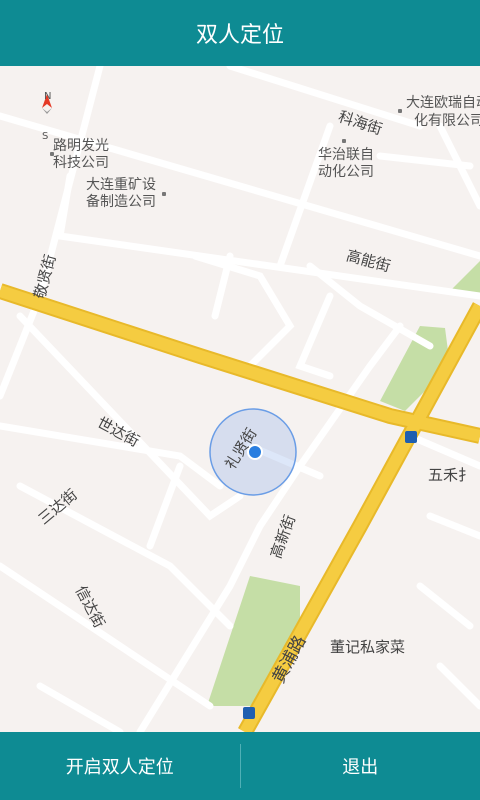 Image resolution: width=480 pixels, height=800 pixels. Describe the element at coordinates (451, 475) in the screenshot. I see `poi-label-wuhe: 五禾扌` at that location.